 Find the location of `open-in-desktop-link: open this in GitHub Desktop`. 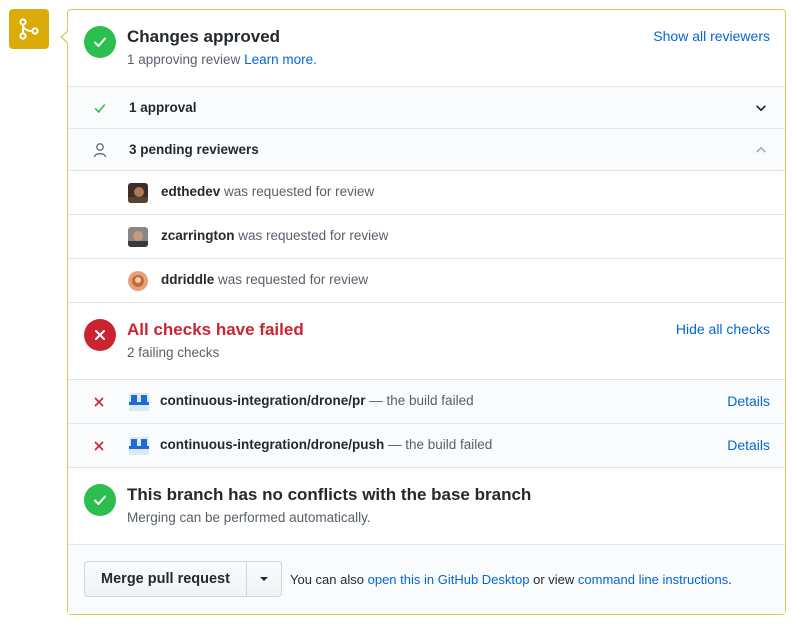

open-in-desktop-link: open this in GitHub Desktop is located at coordinates (449, 579).